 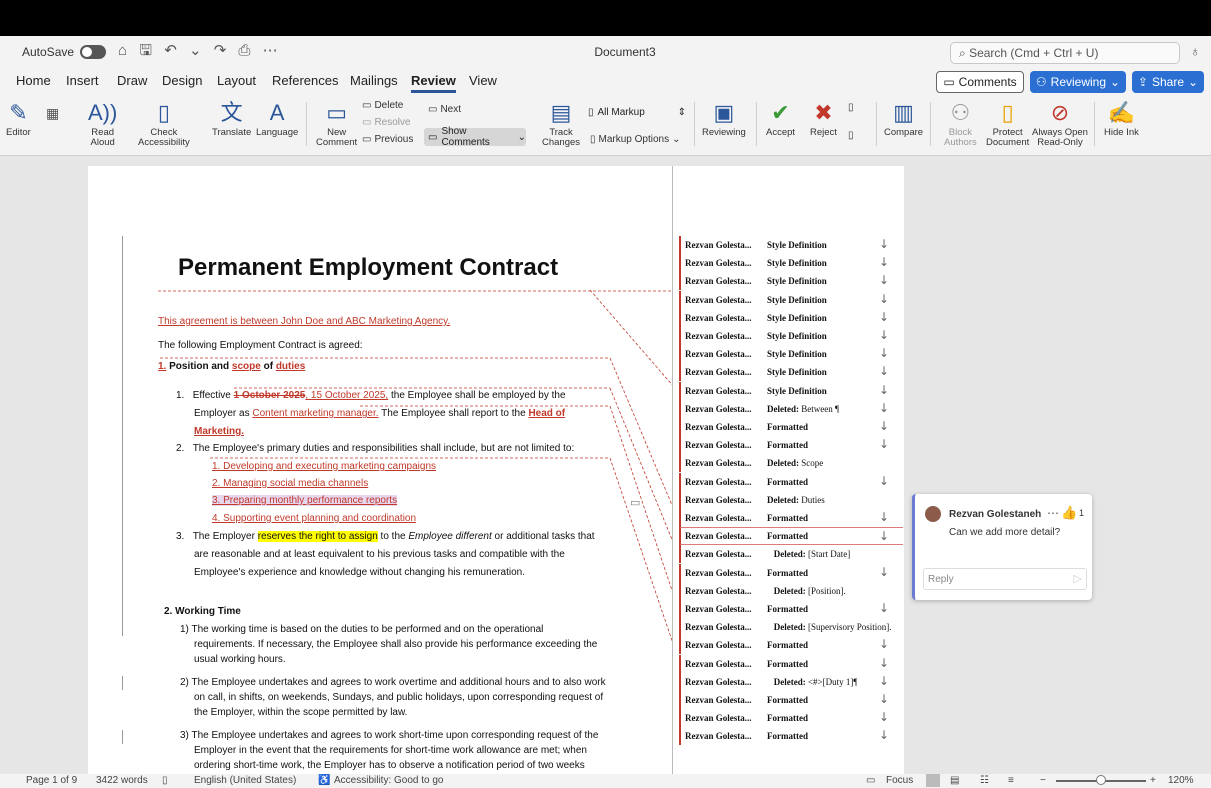 I want to click on markup-options-button: ▯ Markup Options ⌄, so click(x=635, y=139).